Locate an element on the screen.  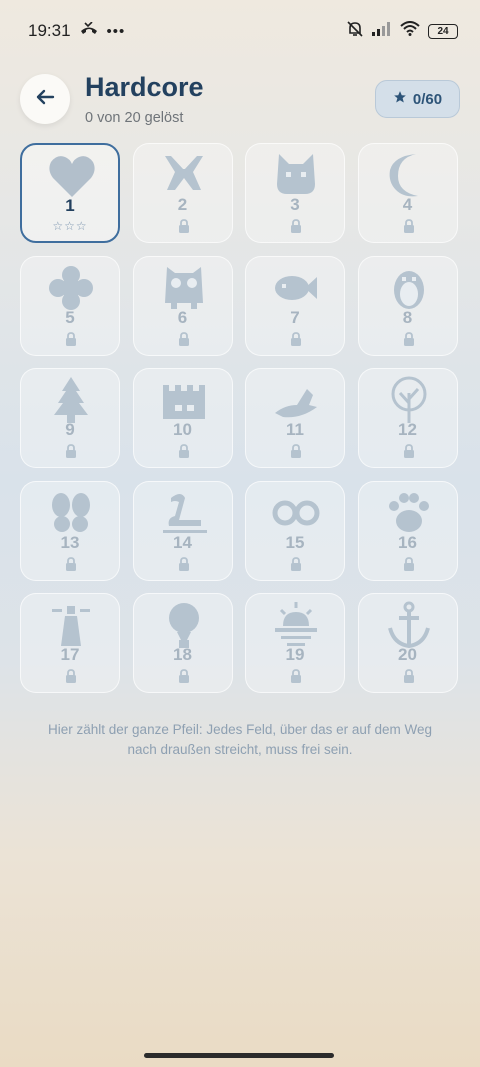
back-button is located at coordinates (45, 99).